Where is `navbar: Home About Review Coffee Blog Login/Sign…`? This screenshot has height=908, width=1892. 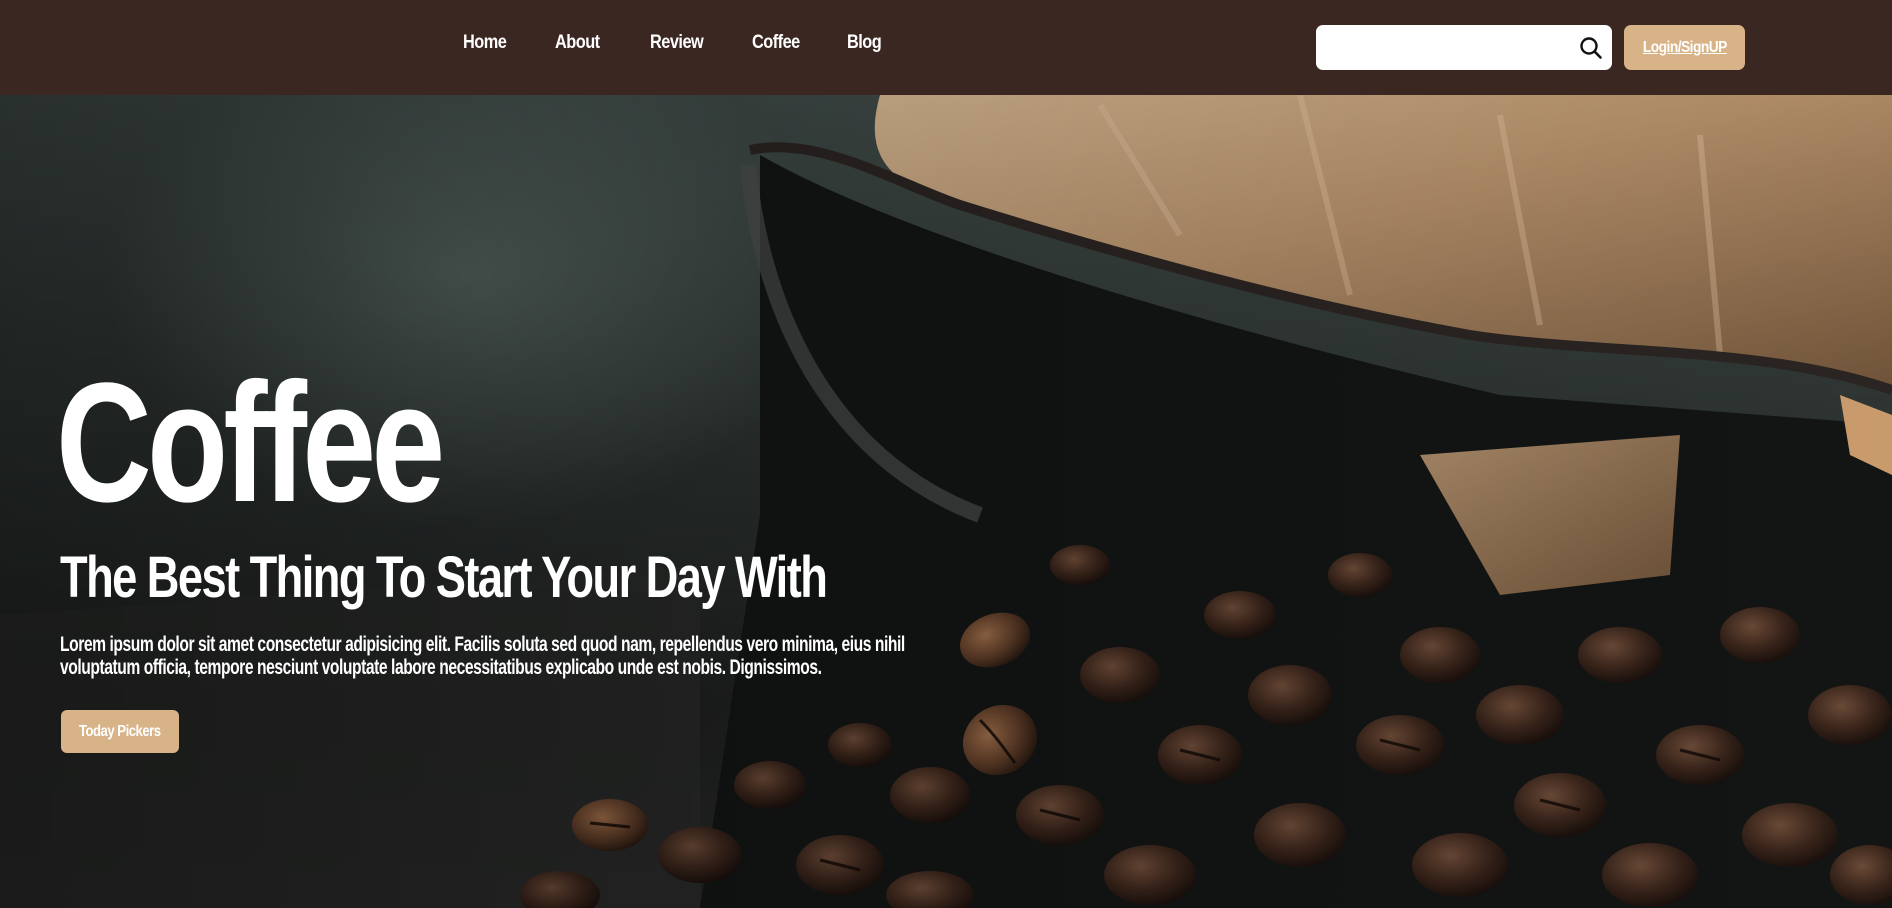 navbar: Home About Review Coffee Blog Login/Sign… is located at coordinates (946, 47).